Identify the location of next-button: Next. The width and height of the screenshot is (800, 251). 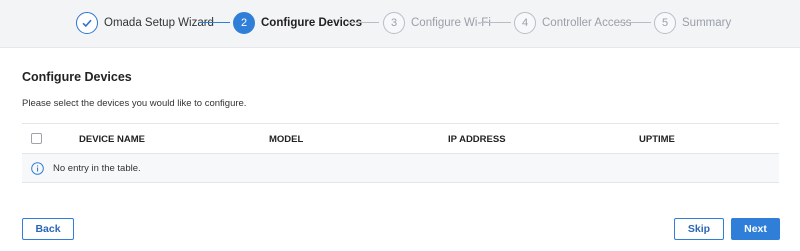
(755, 229).